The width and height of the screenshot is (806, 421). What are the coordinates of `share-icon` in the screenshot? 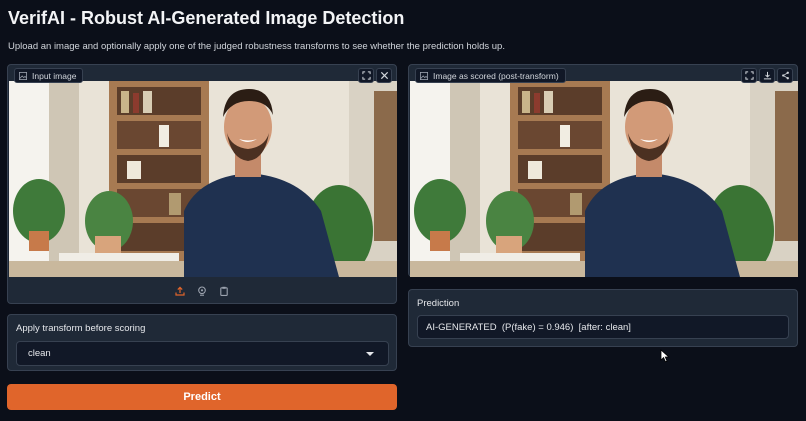 It's located at (785, 75).